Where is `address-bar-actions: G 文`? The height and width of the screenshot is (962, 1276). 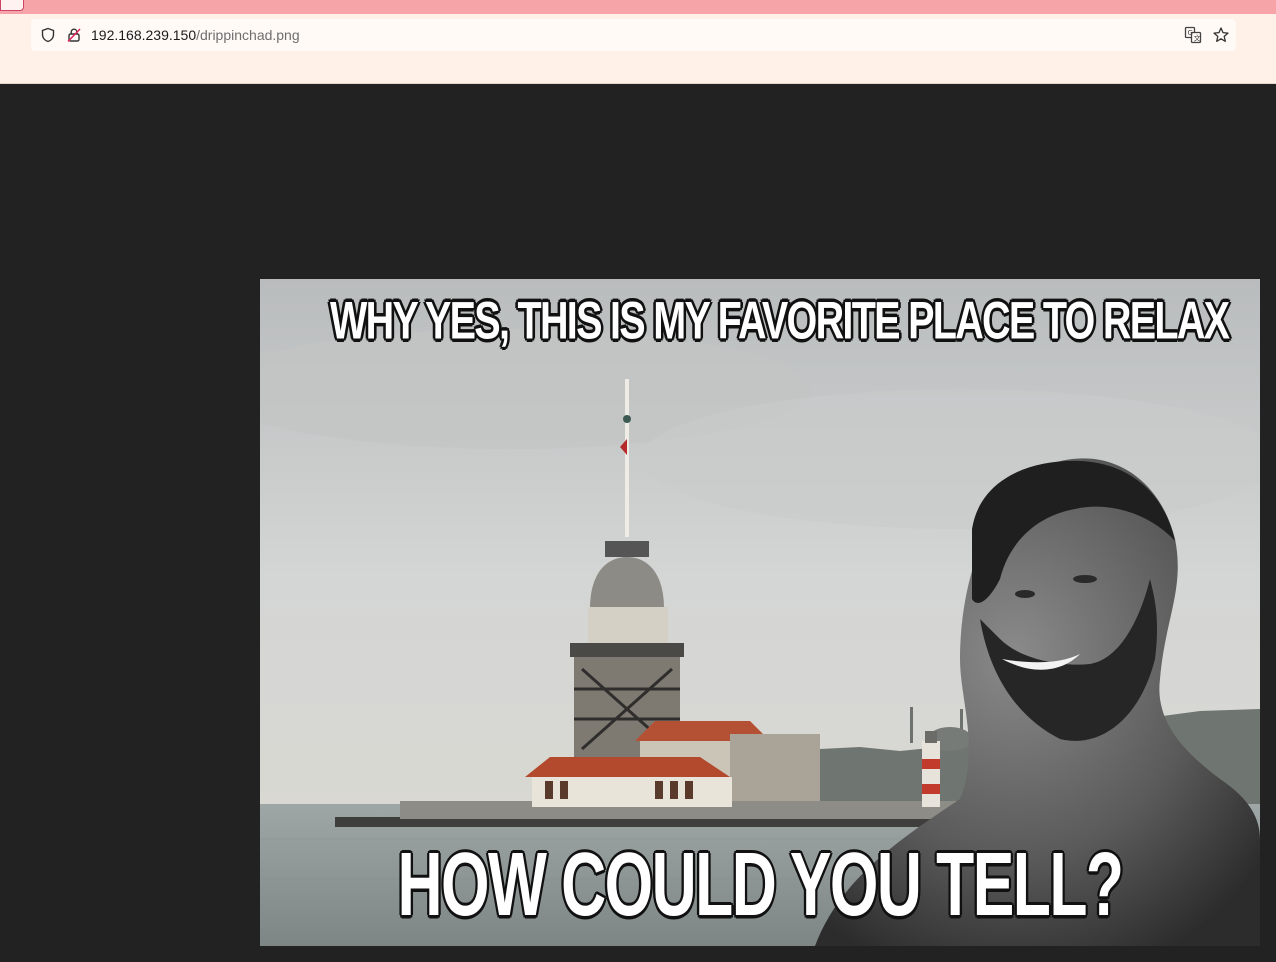
address-bar-actions: G 文 is located at coordinates (1207, 35).